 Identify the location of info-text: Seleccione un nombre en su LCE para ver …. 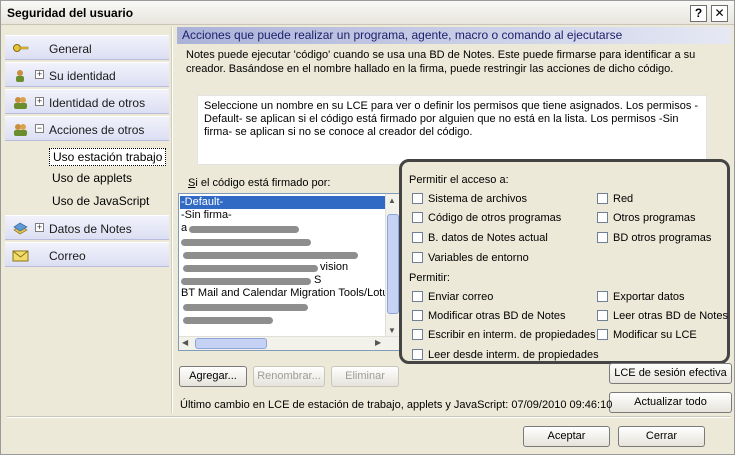
(451, 119).